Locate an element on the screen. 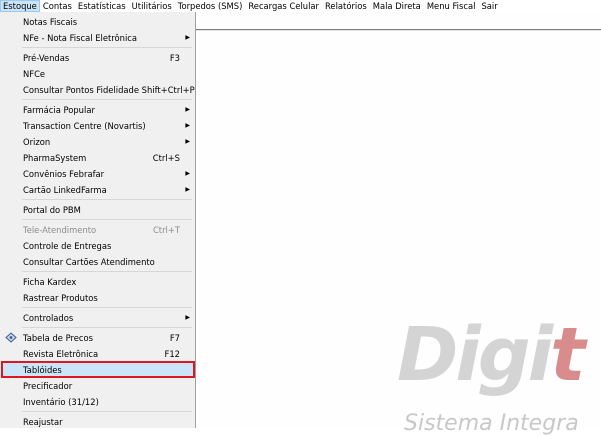 This screenshot has height=436, width=601. menu-contas: Contas is located at coordinates (57, 6).